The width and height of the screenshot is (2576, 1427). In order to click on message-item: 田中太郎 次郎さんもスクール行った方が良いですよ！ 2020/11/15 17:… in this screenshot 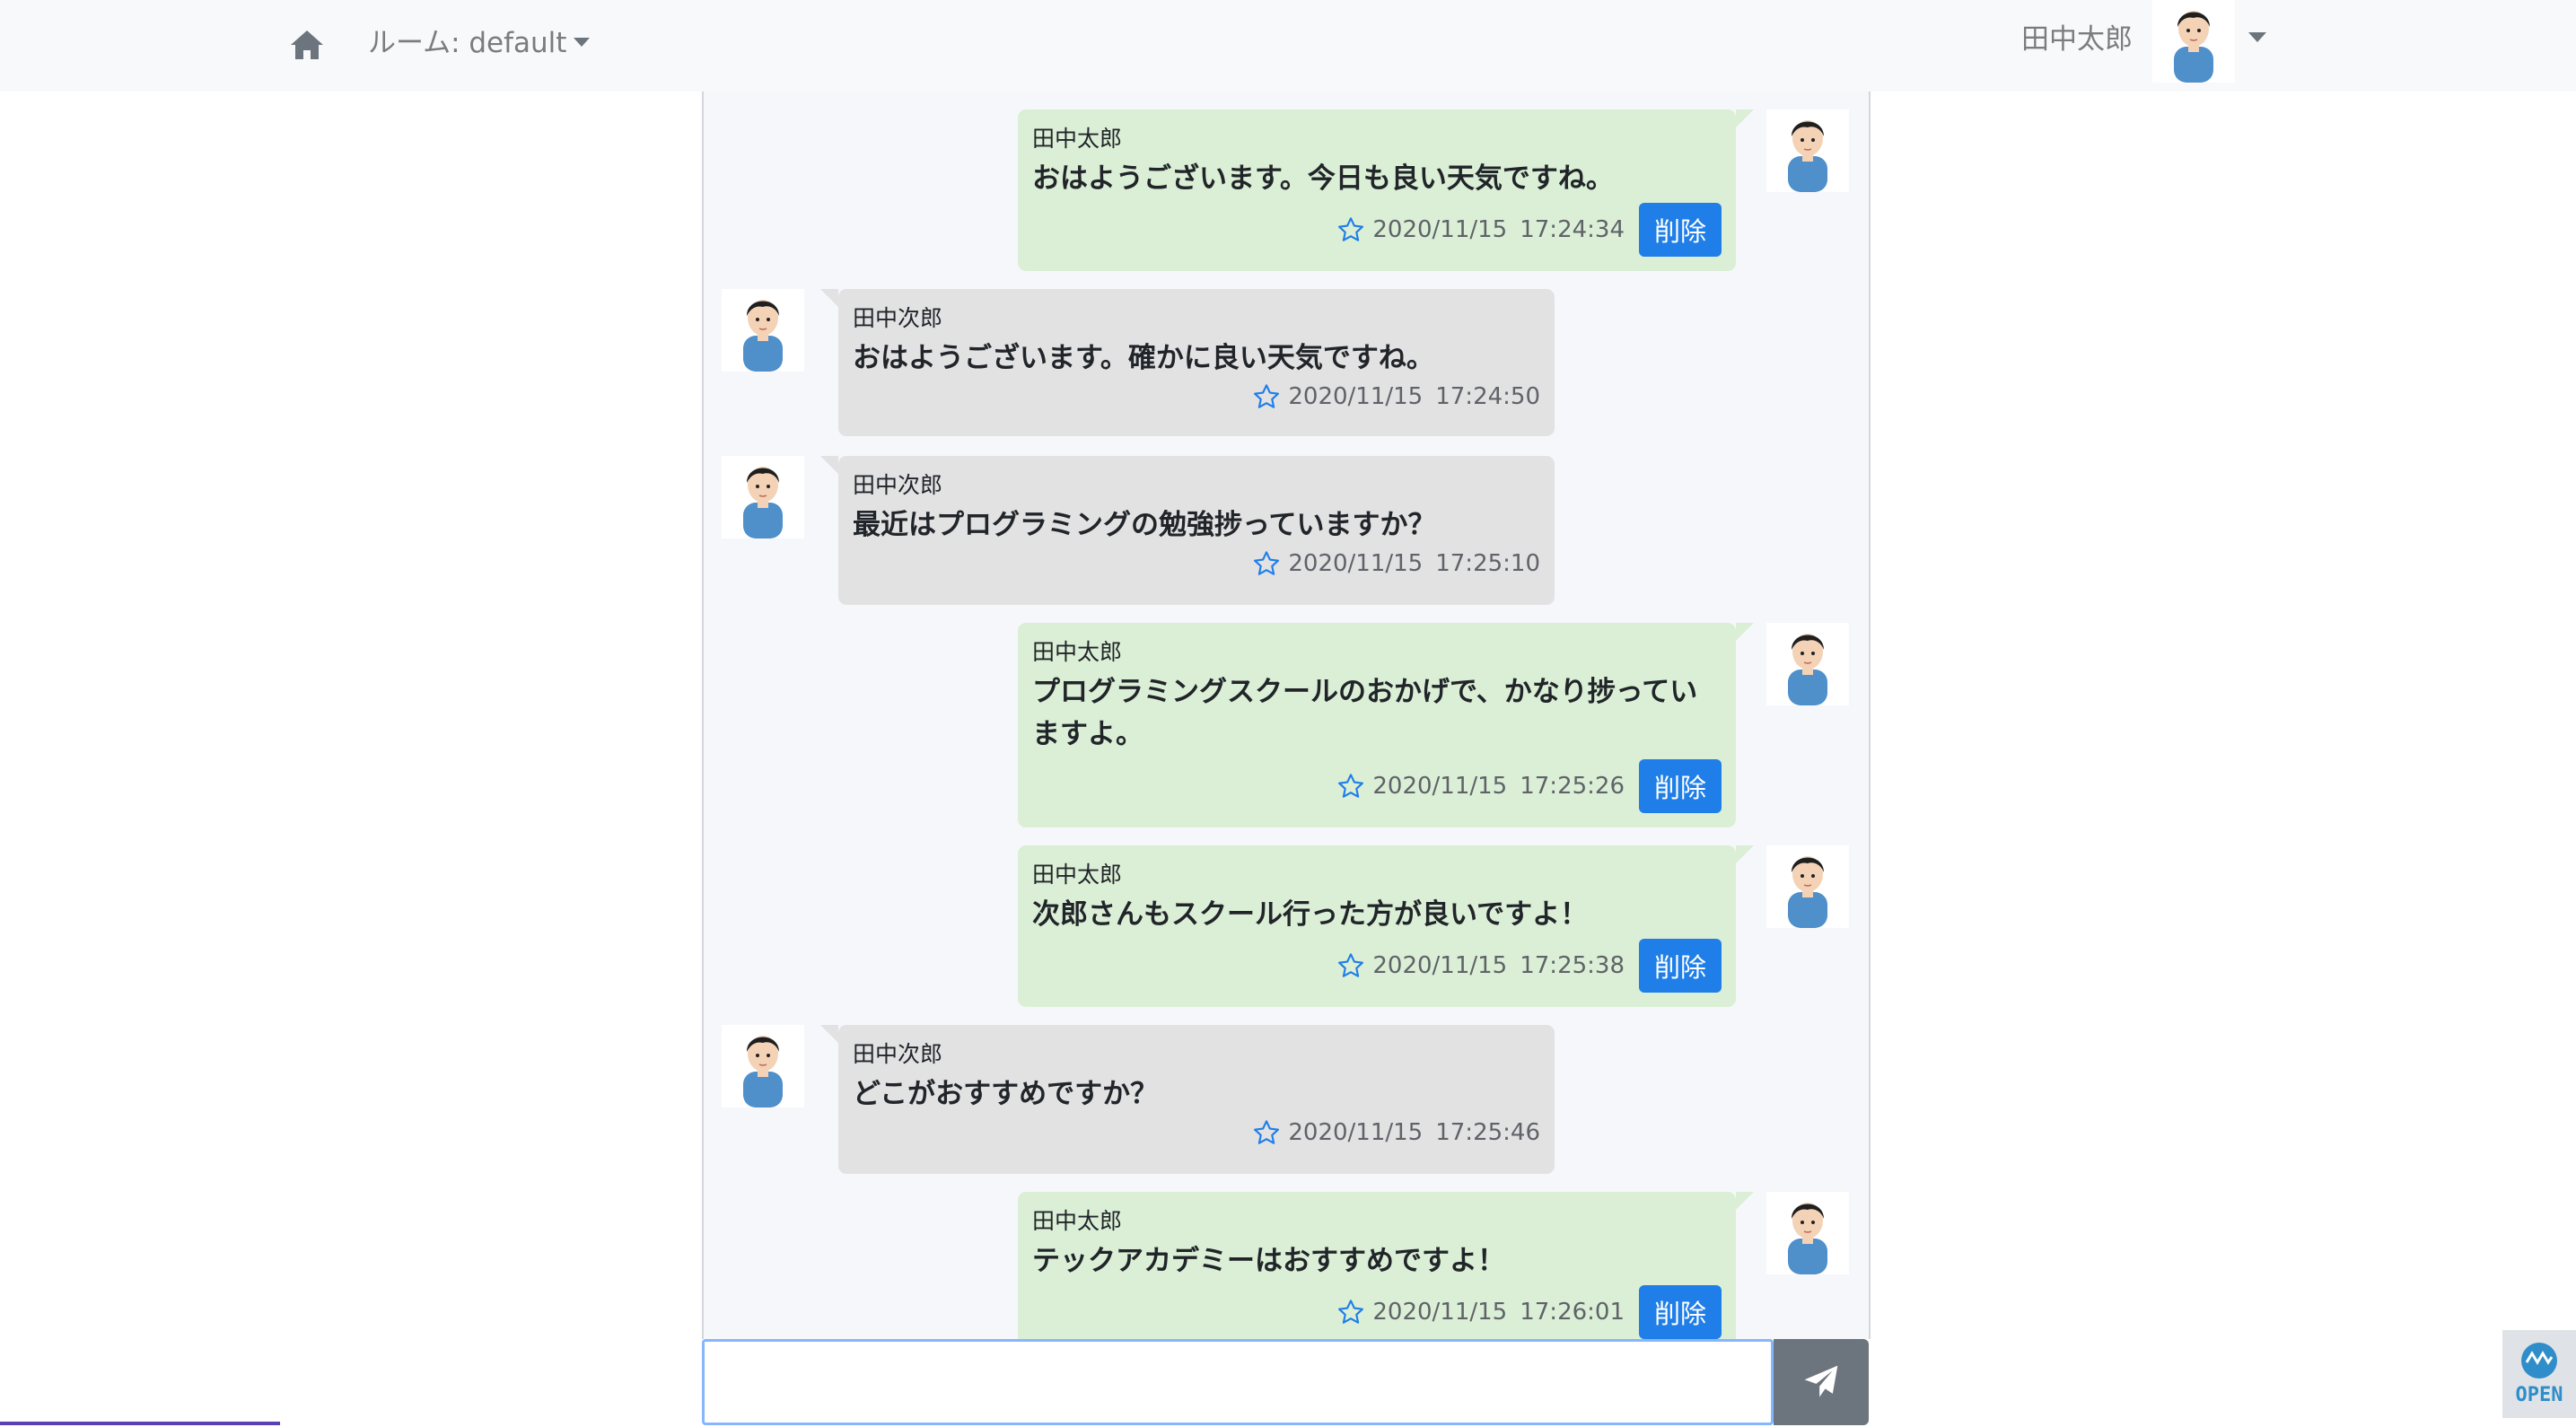, I will do `click(1286, 927)`.